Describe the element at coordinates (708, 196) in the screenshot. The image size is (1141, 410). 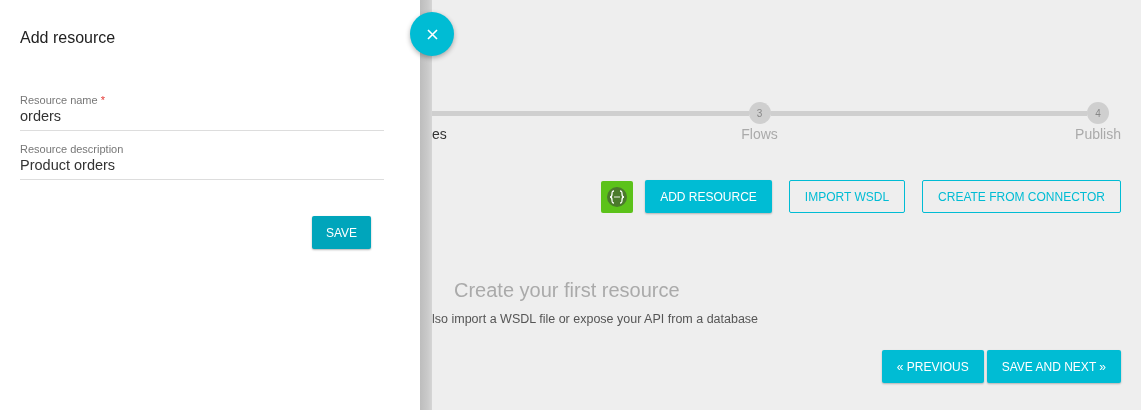
I see `add-resource-button: ADD RESOURCE` at that location.